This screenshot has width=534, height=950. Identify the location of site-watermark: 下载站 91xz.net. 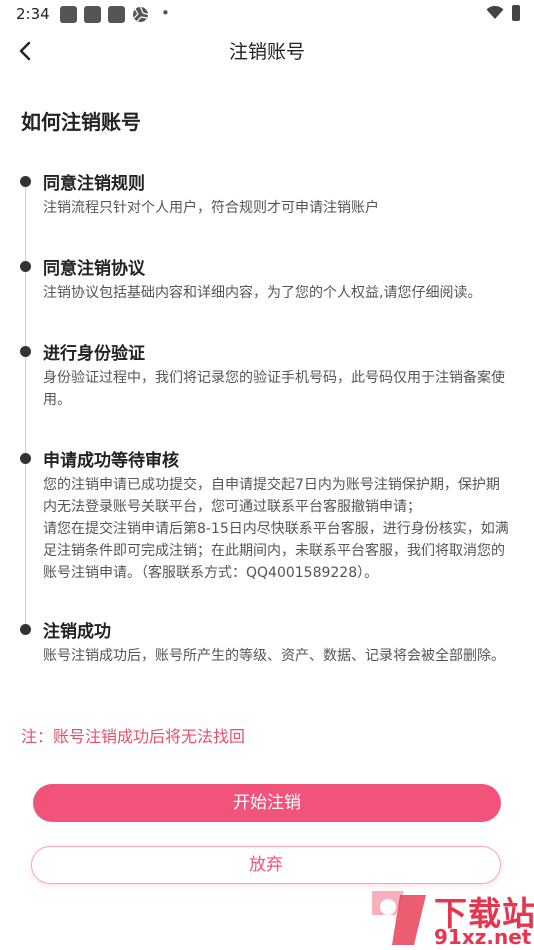
(449, 917).